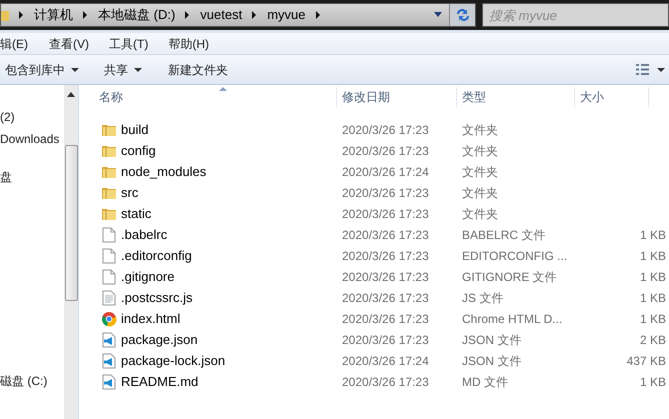  Describe the element at coordinates (198, 69) in the screenshot. I see `toolbar-button: 新建文件夹` at that location.